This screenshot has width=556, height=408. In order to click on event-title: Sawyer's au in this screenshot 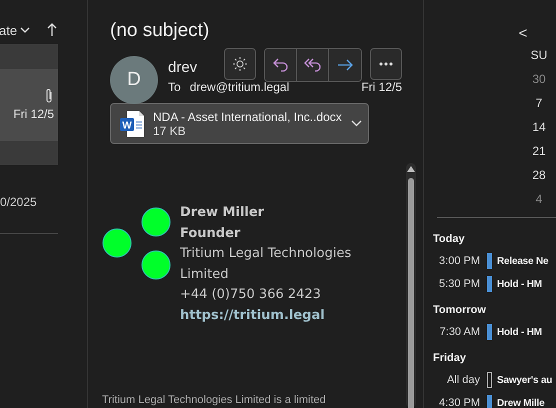, I will do `click(524, 380)`.